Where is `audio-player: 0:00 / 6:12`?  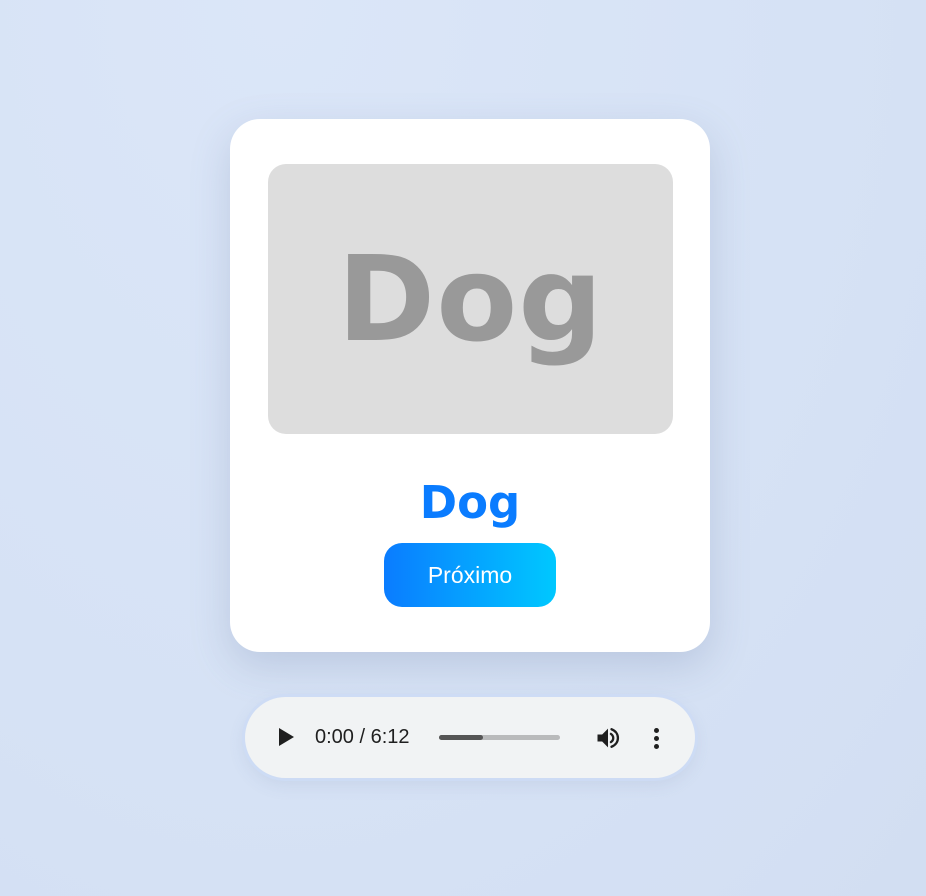 audio-player: 0:00 / 6:12 is located at coordinates (470, 737).